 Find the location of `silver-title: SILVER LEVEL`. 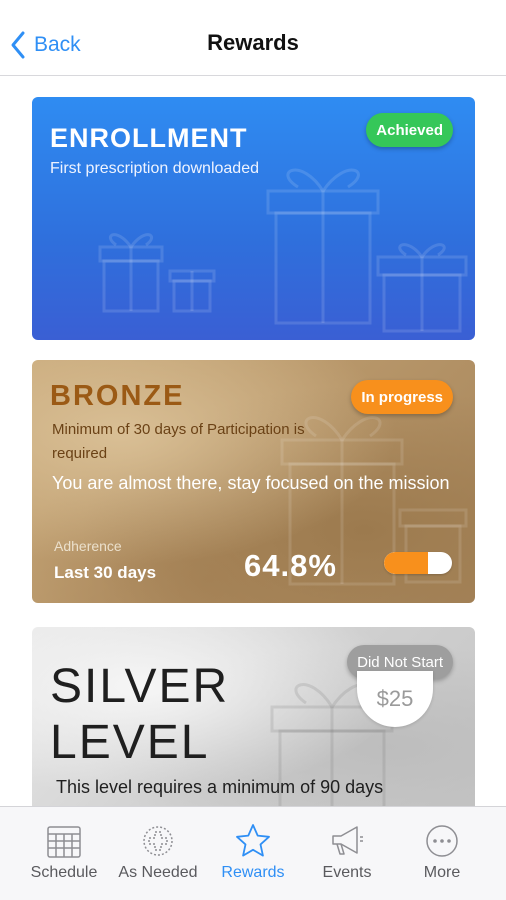

silver-title: SILVER LEVEL is located at coordinates (140, 714).